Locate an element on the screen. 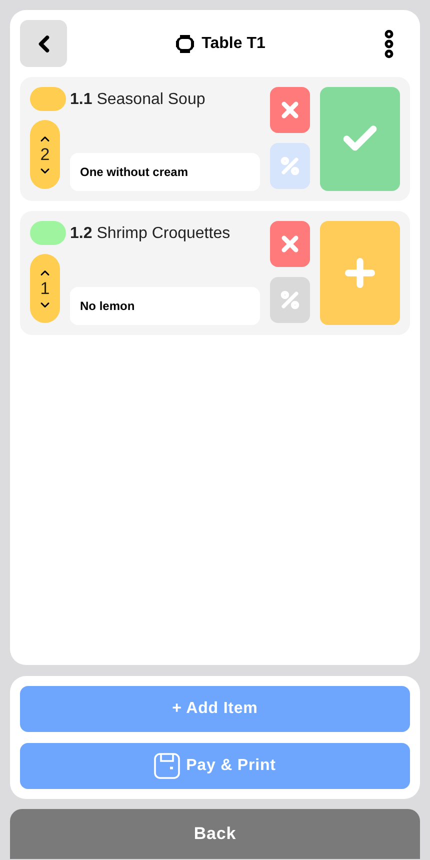  quantity-value: 2 is located at coordinates (45, 155).